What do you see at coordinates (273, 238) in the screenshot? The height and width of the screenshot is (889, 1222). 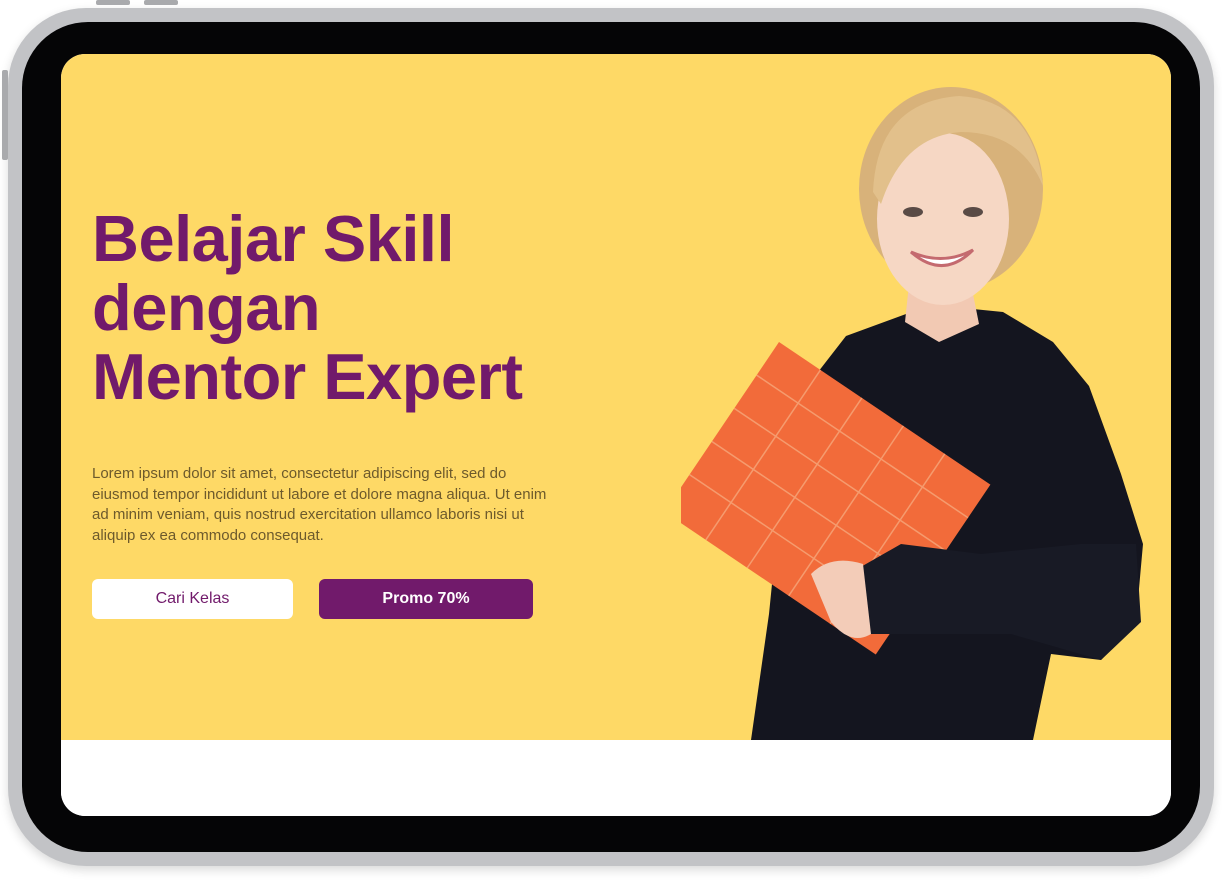 I see `headline-line-1: Belajar Skill` at bounding box center [273, 238].